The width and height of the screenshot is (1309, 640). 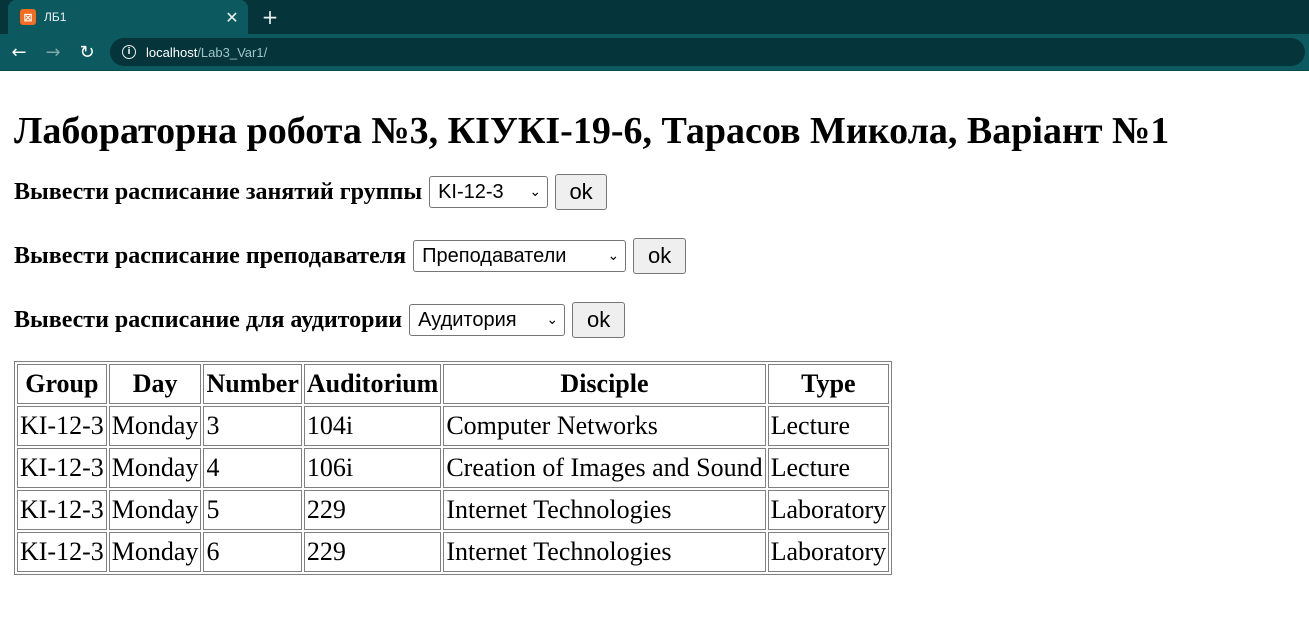 What do you see at coordinates (208, 319) in the screenshot?
I see `auditorium-form-label: Вывести расписание для аудитории` at bounding box center [208, 319].